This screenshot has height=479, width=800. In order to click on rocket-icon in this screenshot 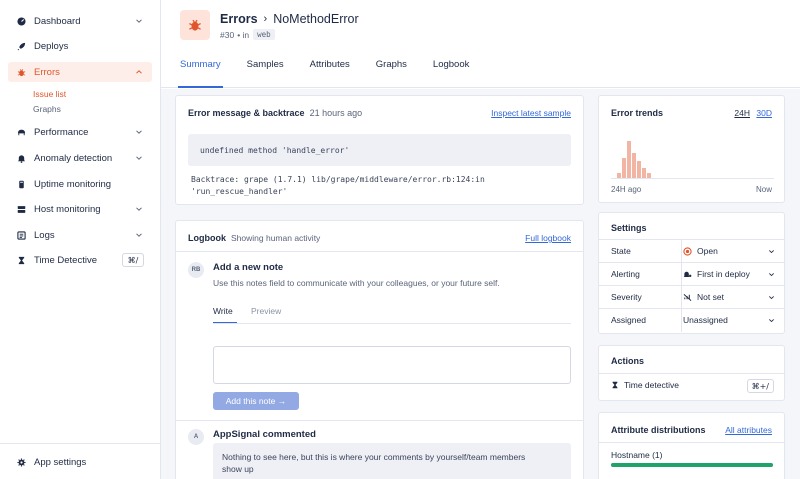, I will do `click(21, 46)`.